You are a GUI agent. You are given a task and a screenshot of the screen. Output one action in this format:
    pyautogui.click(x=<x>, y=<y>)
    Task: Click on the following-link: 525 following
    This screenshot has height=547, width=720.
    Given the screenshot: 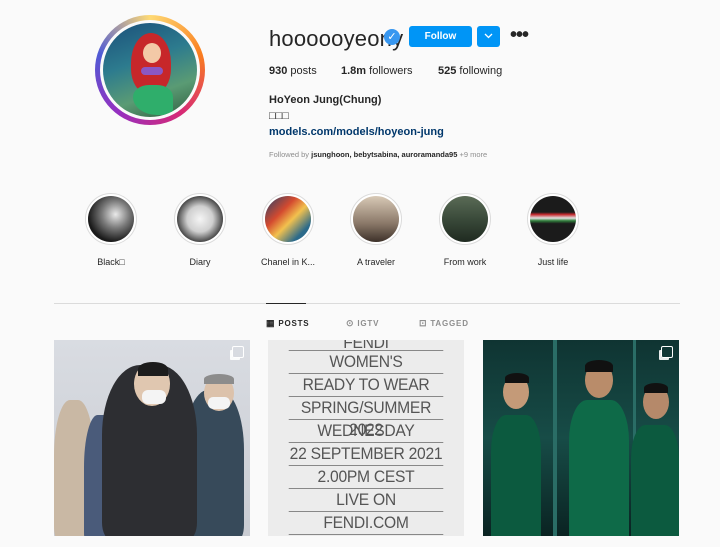 What is the action you would take?
    pyautogui.click(x=470, y=71)
    